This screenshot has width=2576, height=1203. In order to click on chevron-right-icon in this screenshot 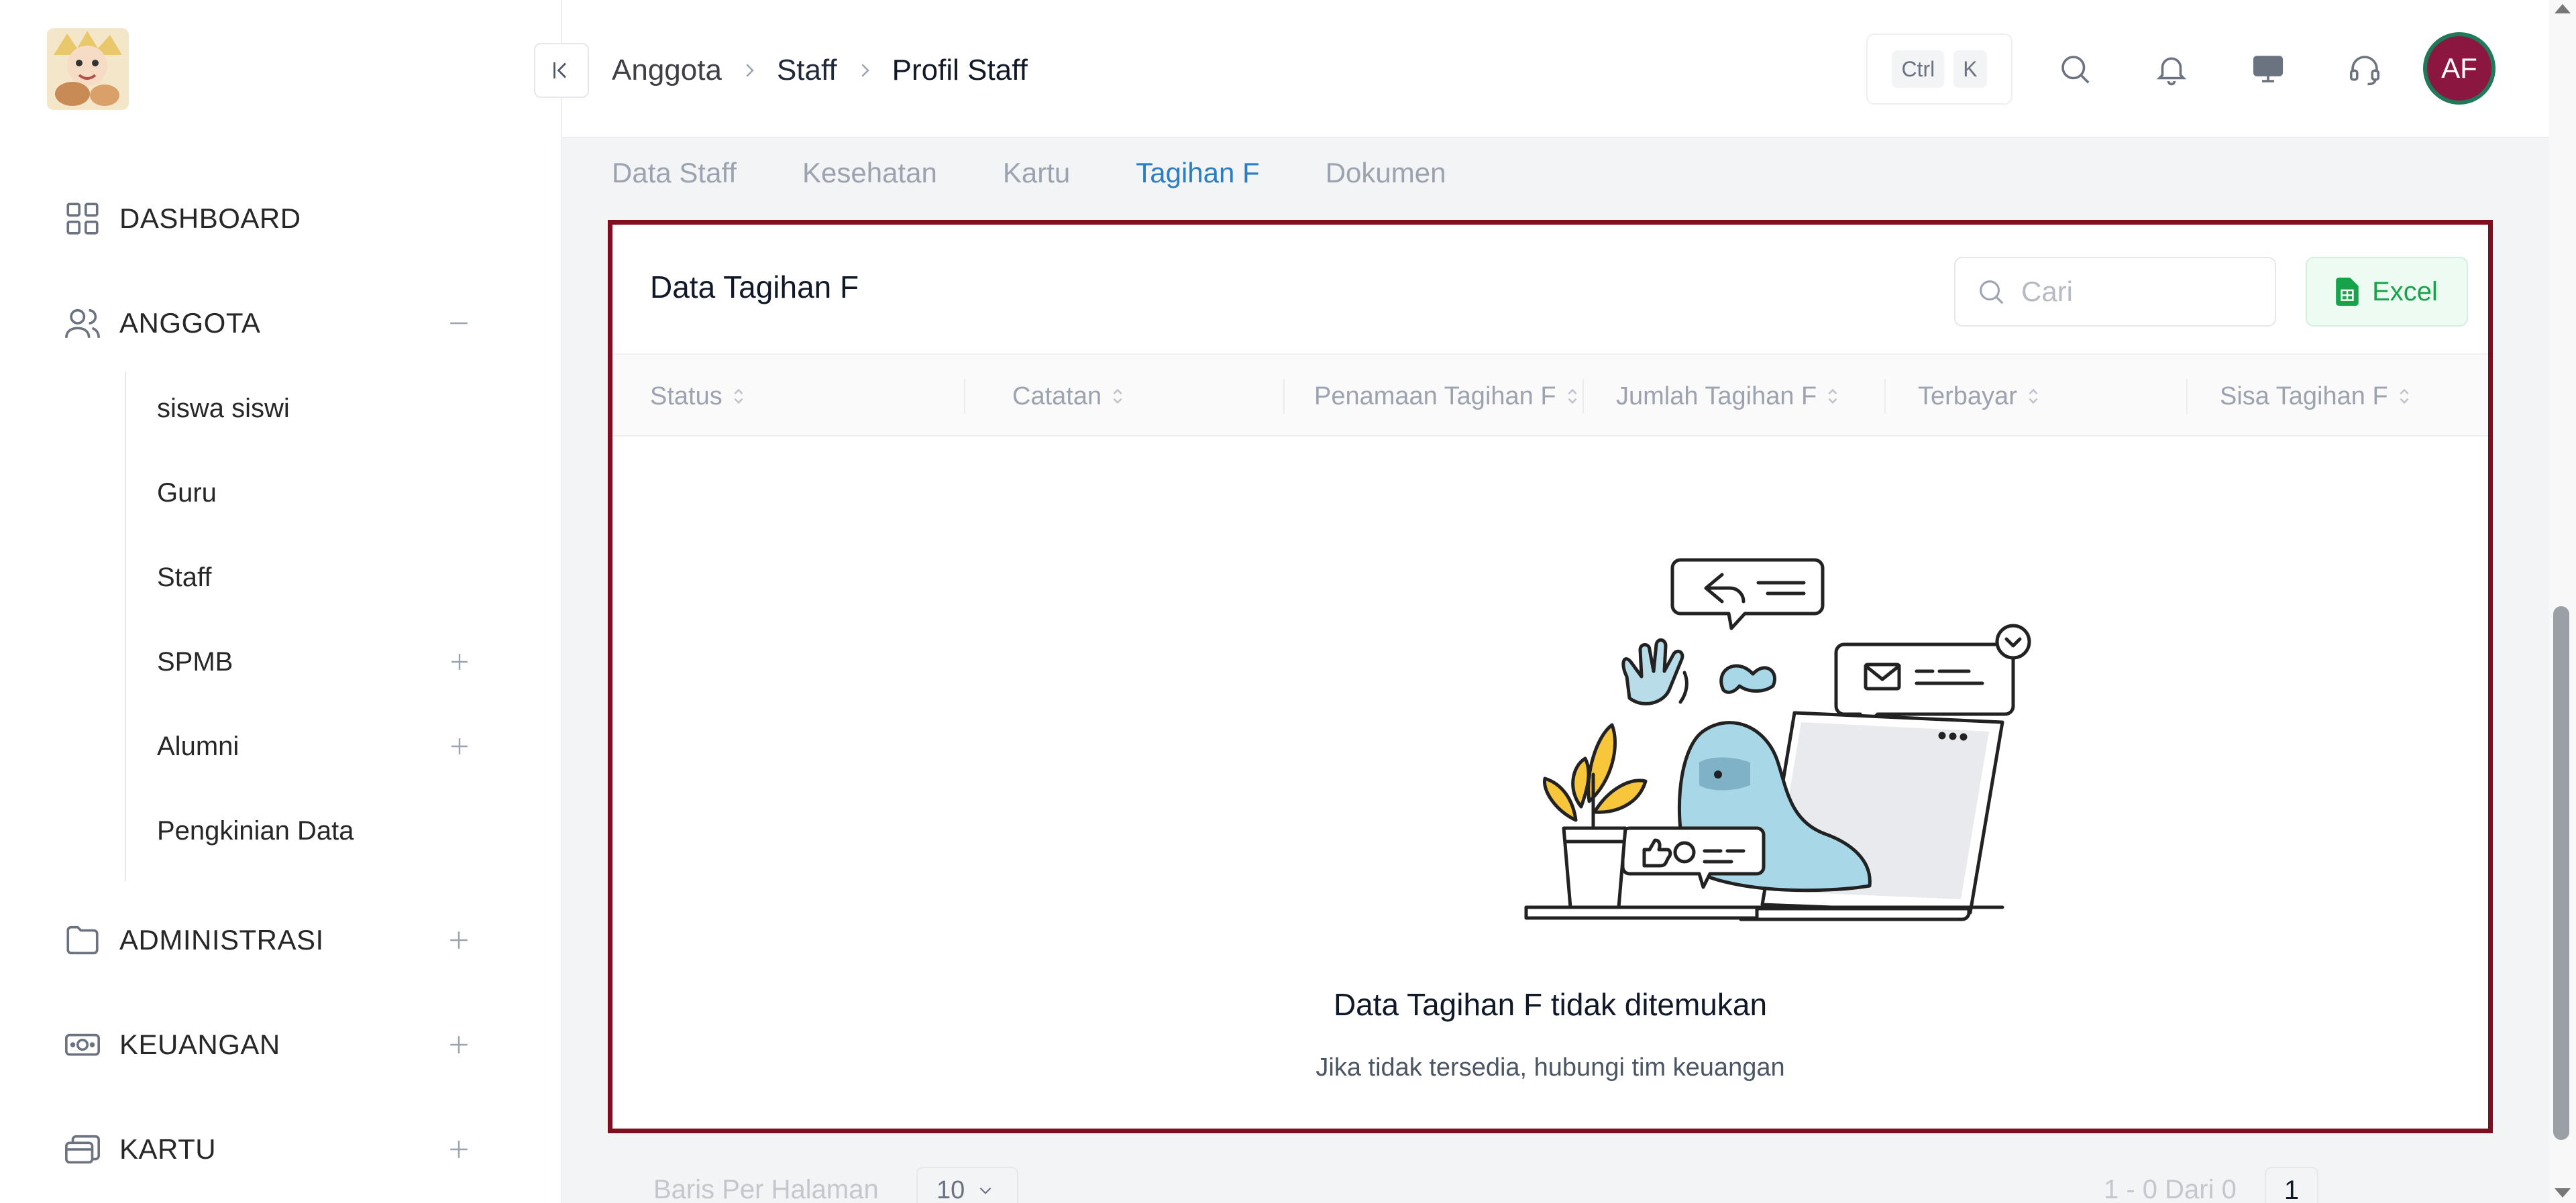, I will do `click(865, 70)`.